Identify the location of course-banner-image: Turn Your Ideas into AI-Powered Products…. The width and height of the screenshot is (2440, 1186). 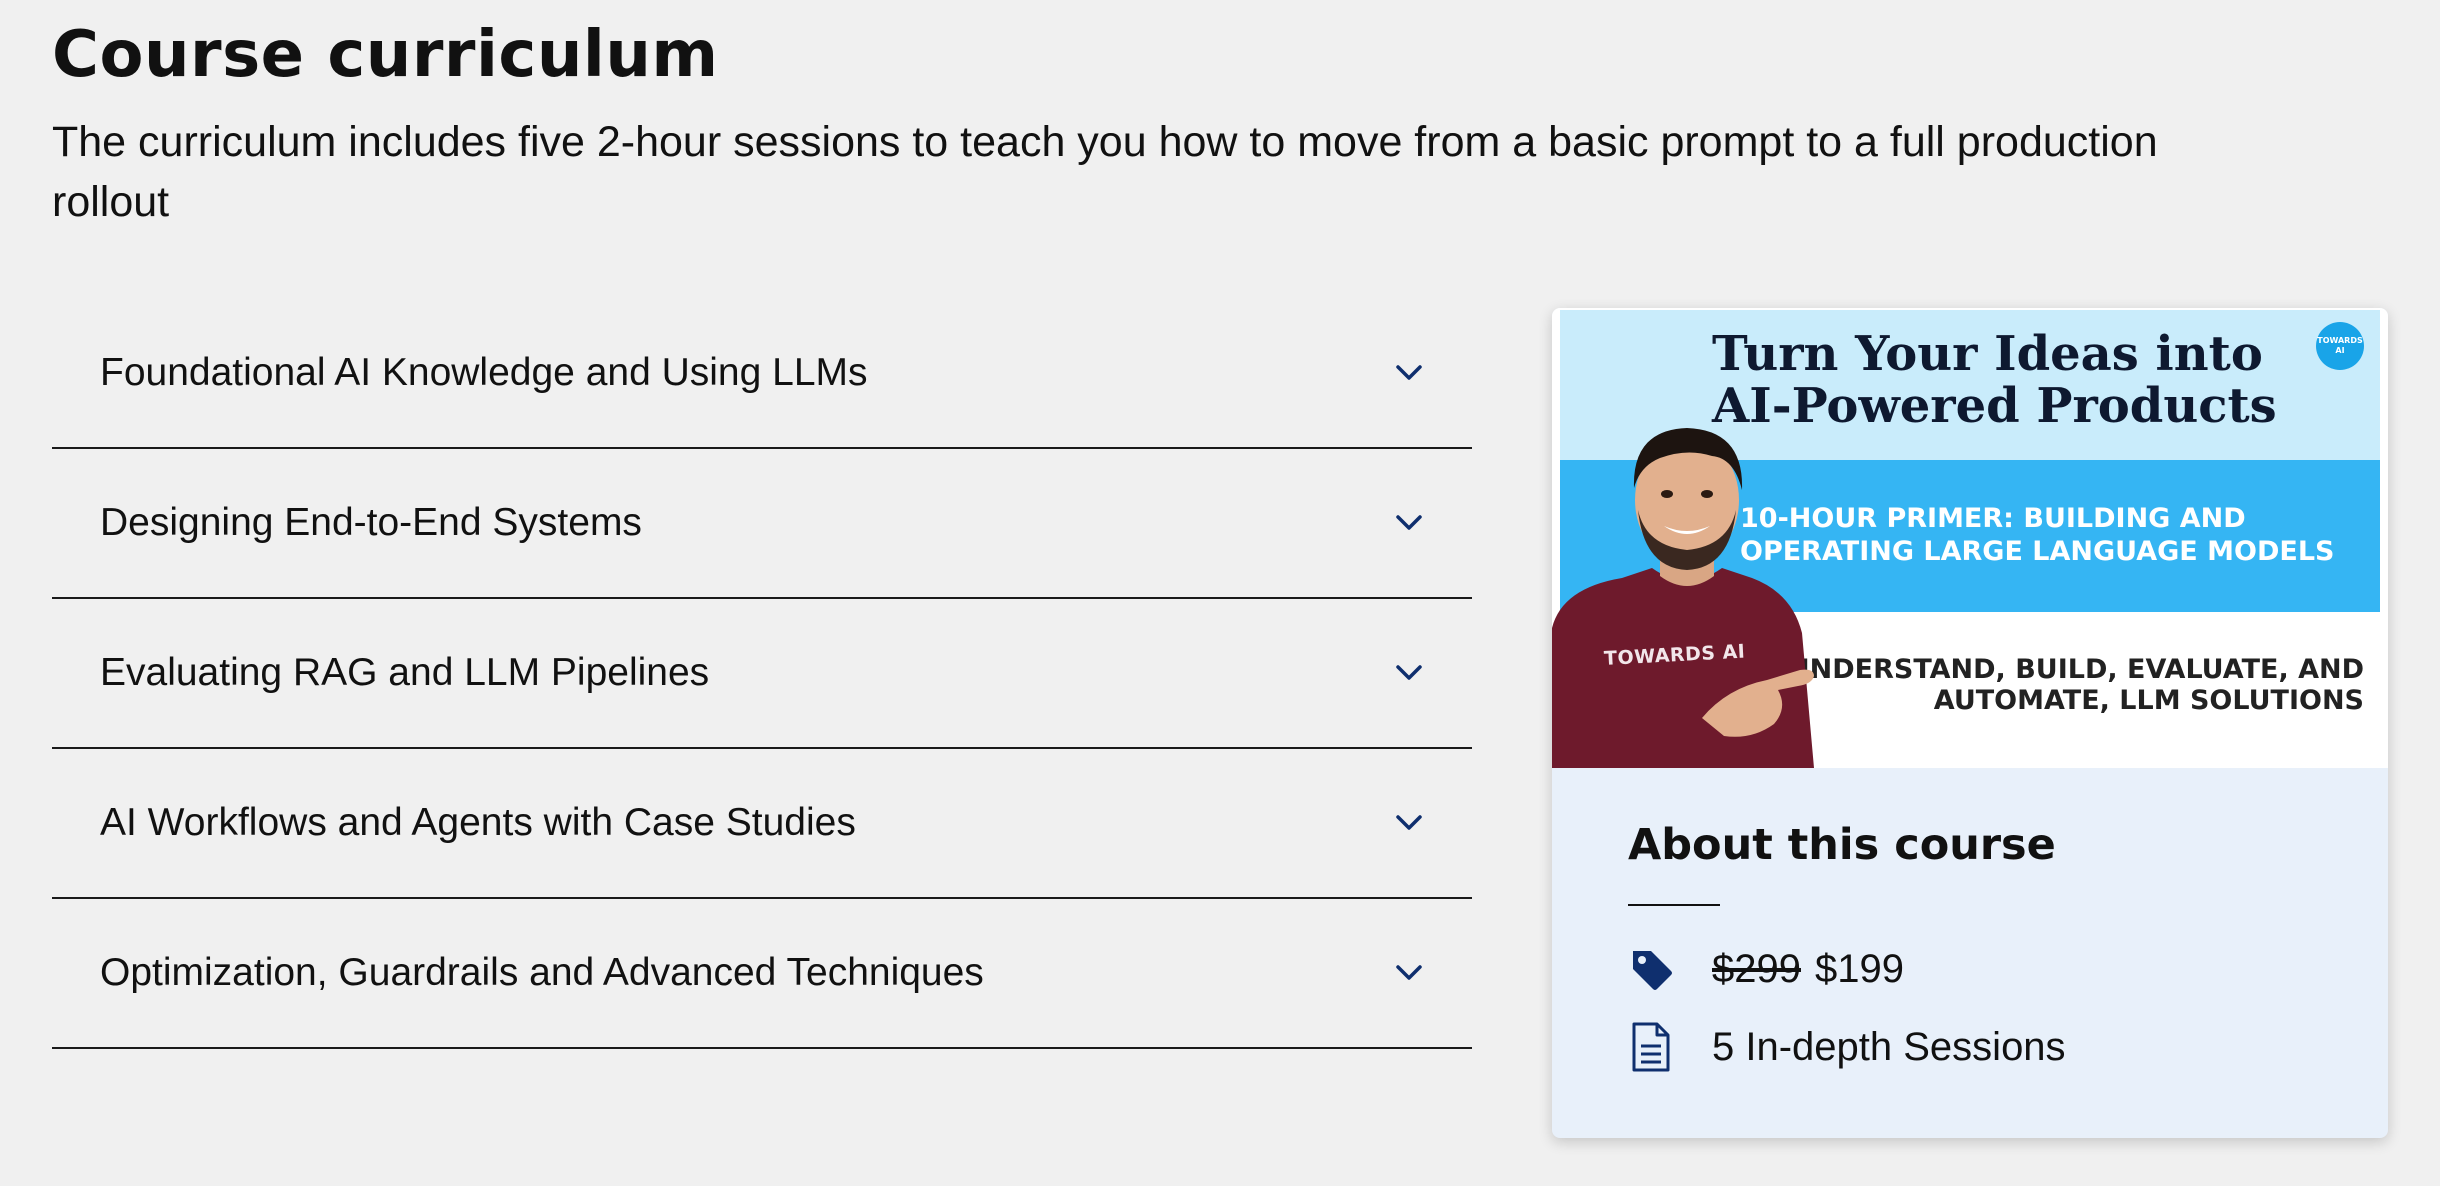
(1970, 538).